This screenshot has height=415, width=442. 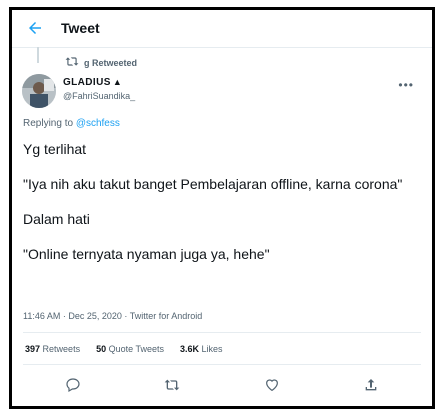 I want to click on reply-icon, so click(x=73, y=385).